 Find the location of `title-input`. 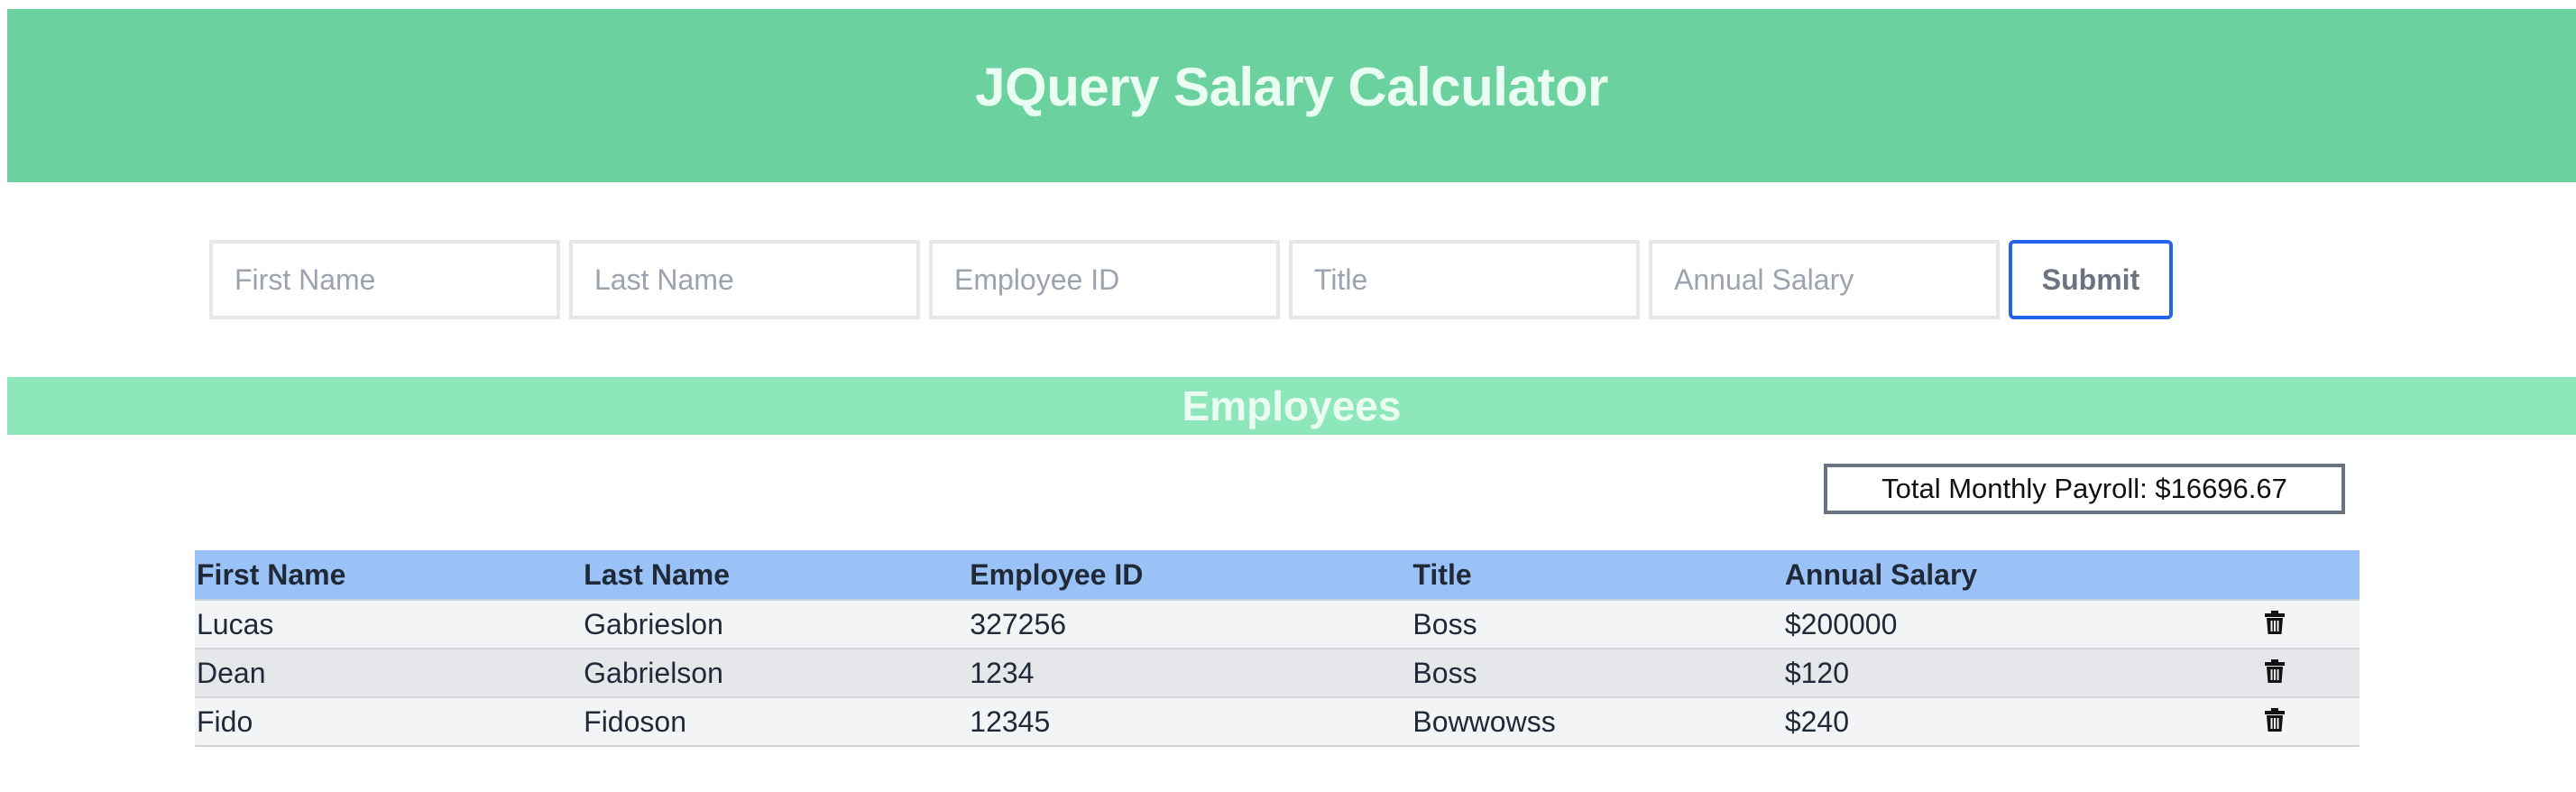

title-input is located at coordinates (1464, 279).